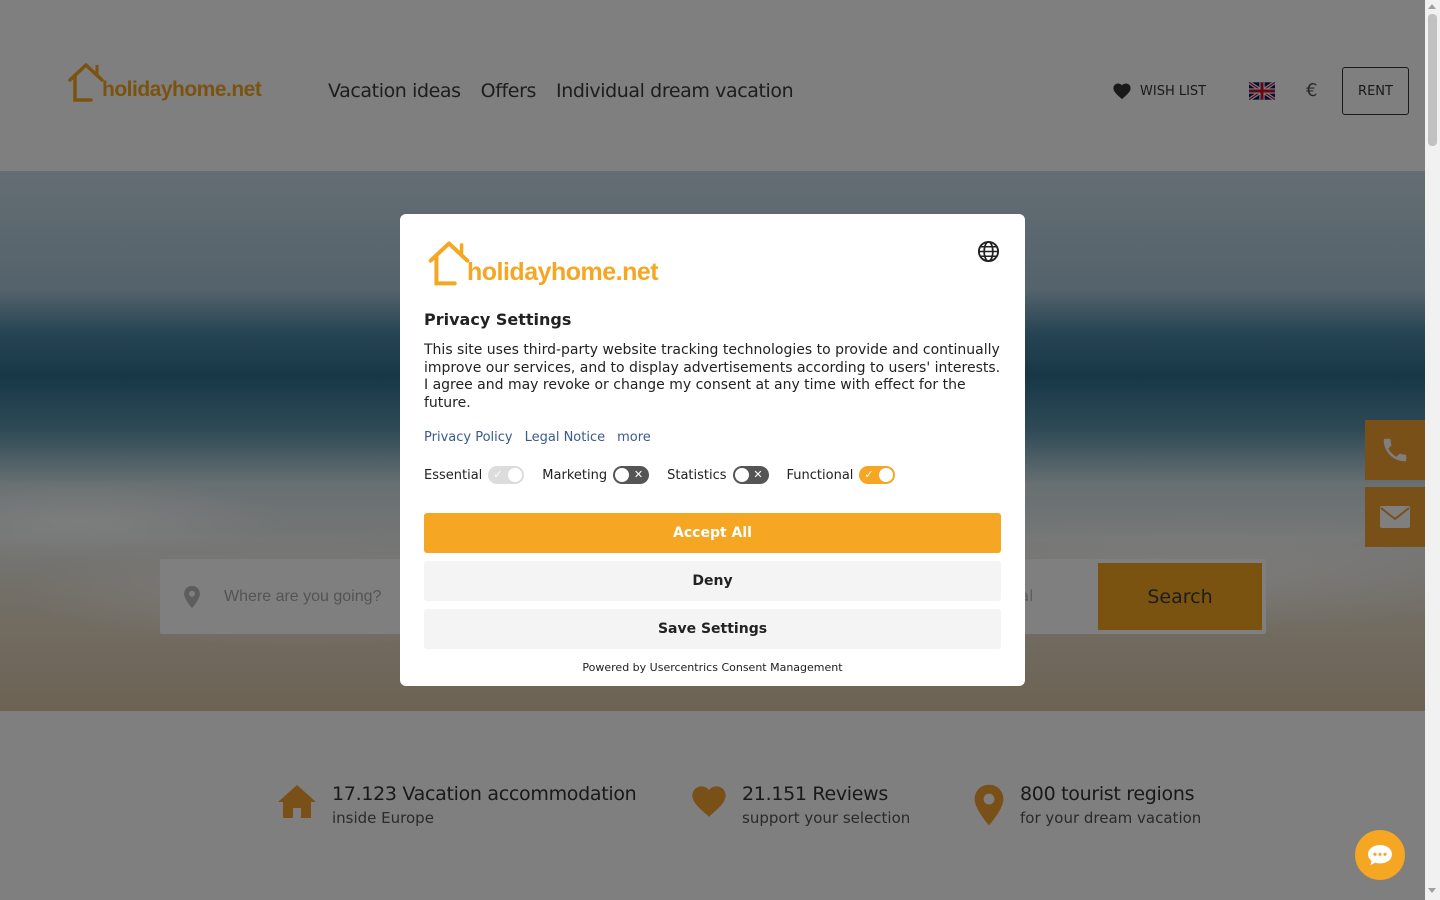  I want to click on accept-all-button: Accept All, so click(712, 533).